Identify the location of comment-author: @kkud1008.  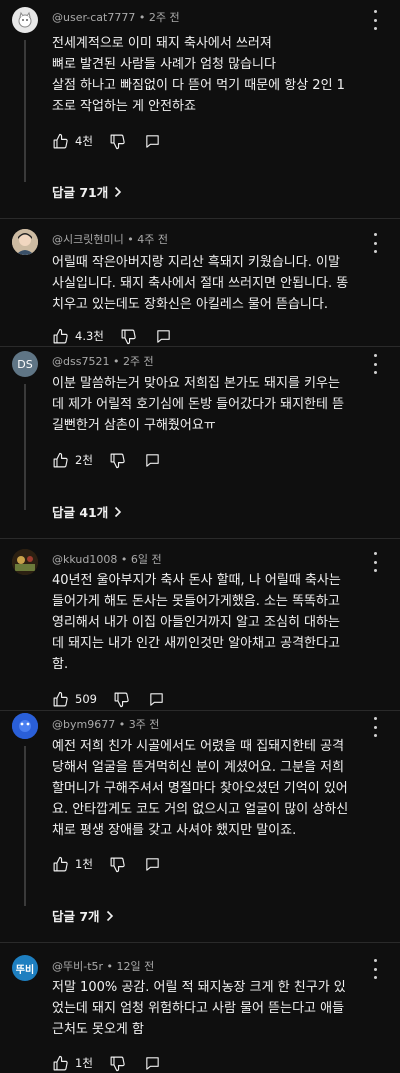
(84, 559).